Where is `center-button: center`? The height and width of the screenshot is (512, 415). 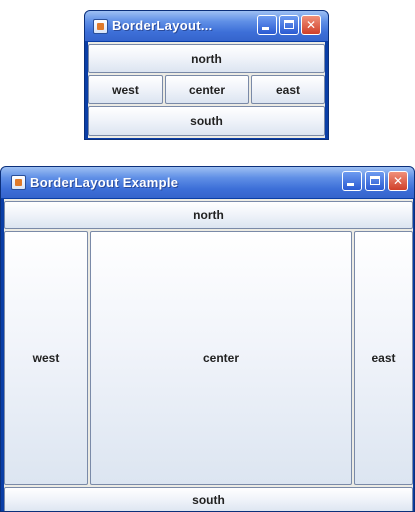 center-button: center is located at coordinates (207, 89).